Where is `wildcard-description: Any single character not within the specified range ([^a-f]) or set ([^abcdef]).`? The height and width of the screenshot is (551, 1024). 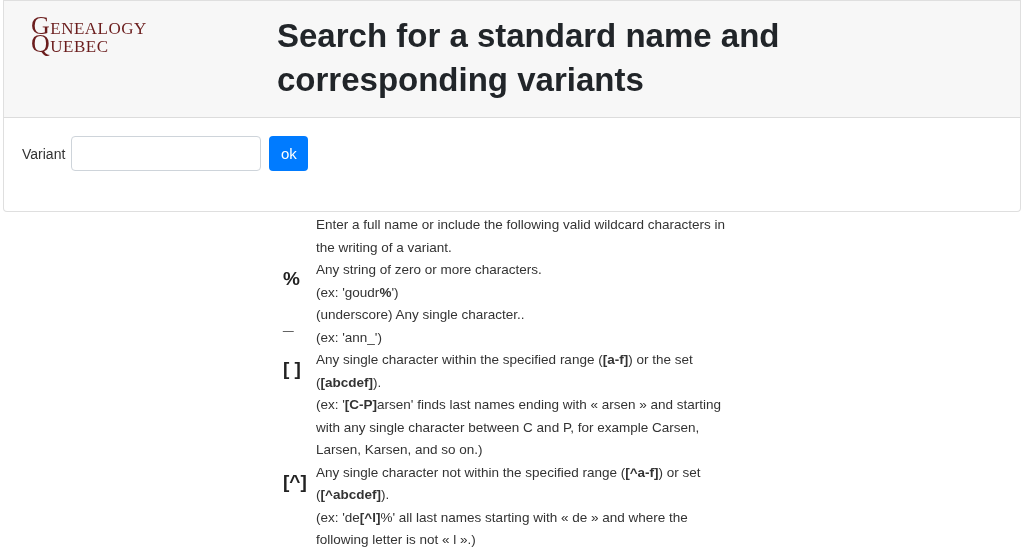 wildcard-description: Any single character not within the specified range ([^a-f]) or set ([^abcdef]). is located at coordinates (508, 483).